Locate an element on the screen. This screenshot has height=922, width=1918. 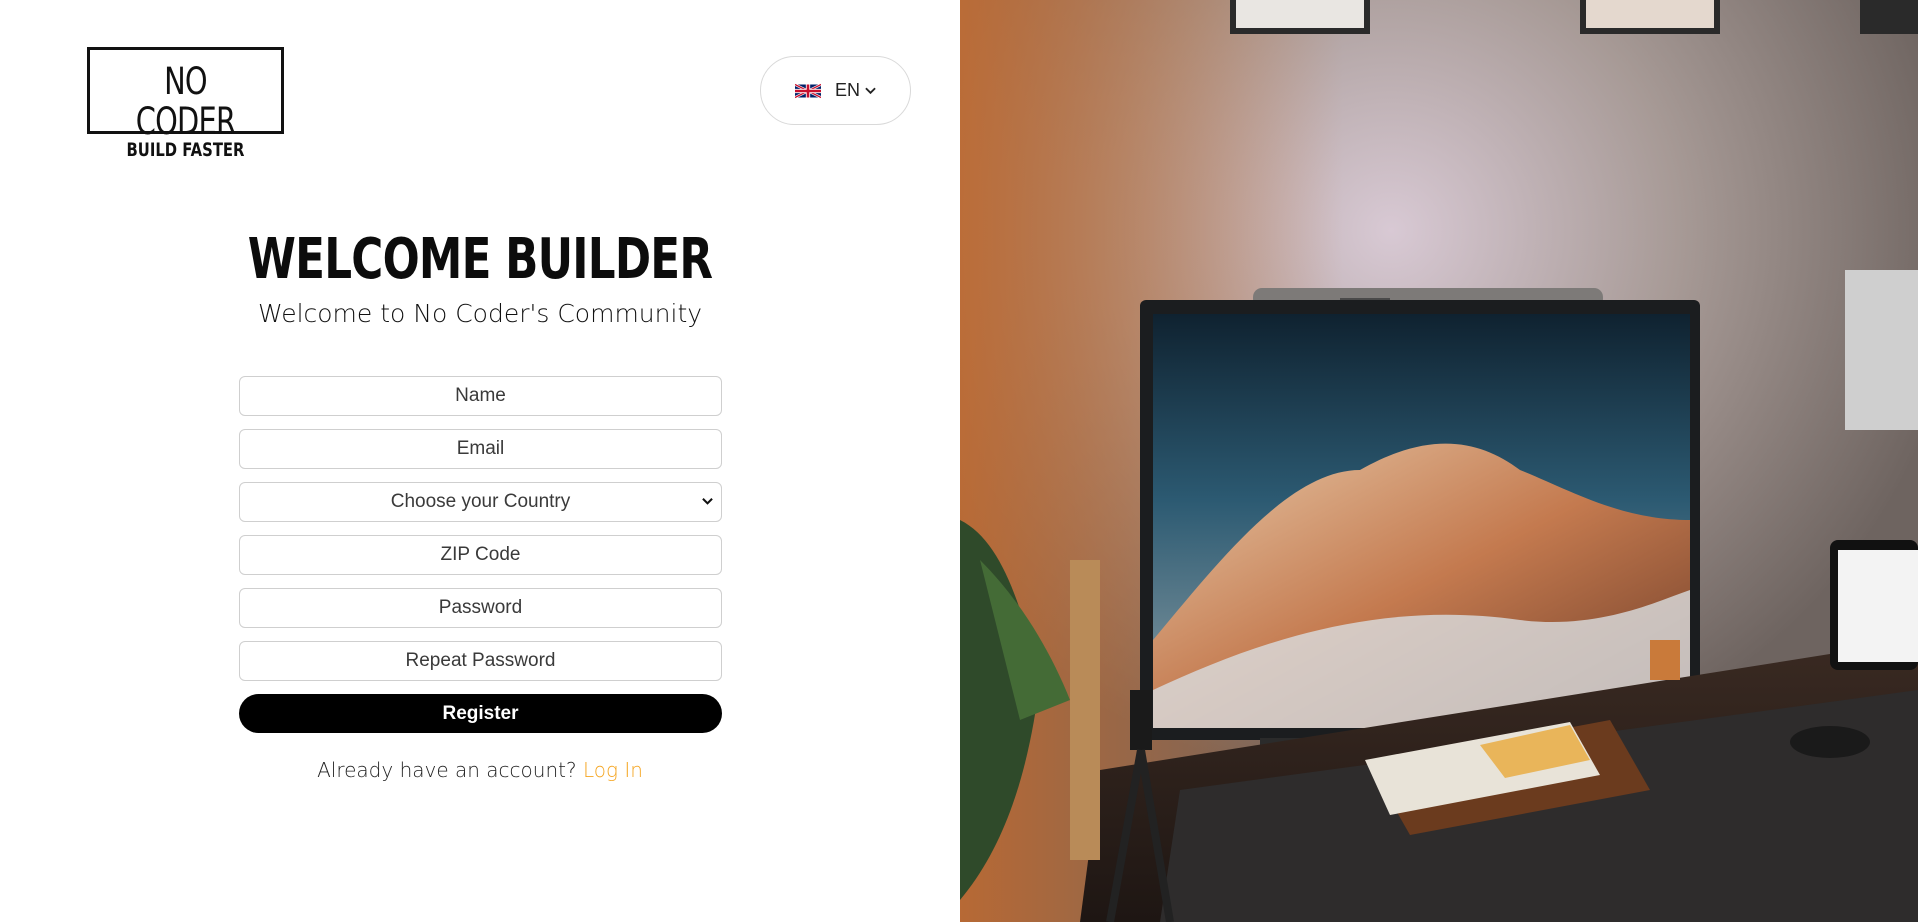
name-field-wrapper is located at coordinates (480, 396).